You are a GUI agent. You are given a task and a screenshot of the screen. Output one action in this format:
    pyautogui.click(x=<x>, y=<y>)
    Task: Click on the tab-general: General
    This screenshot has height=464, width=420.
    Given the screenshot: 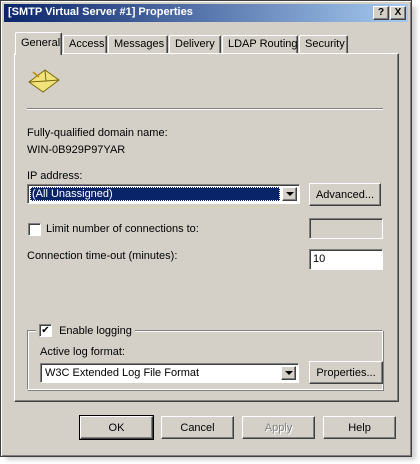 What is the action you would take?
    pyautogui.click(x=38, y=43)
    